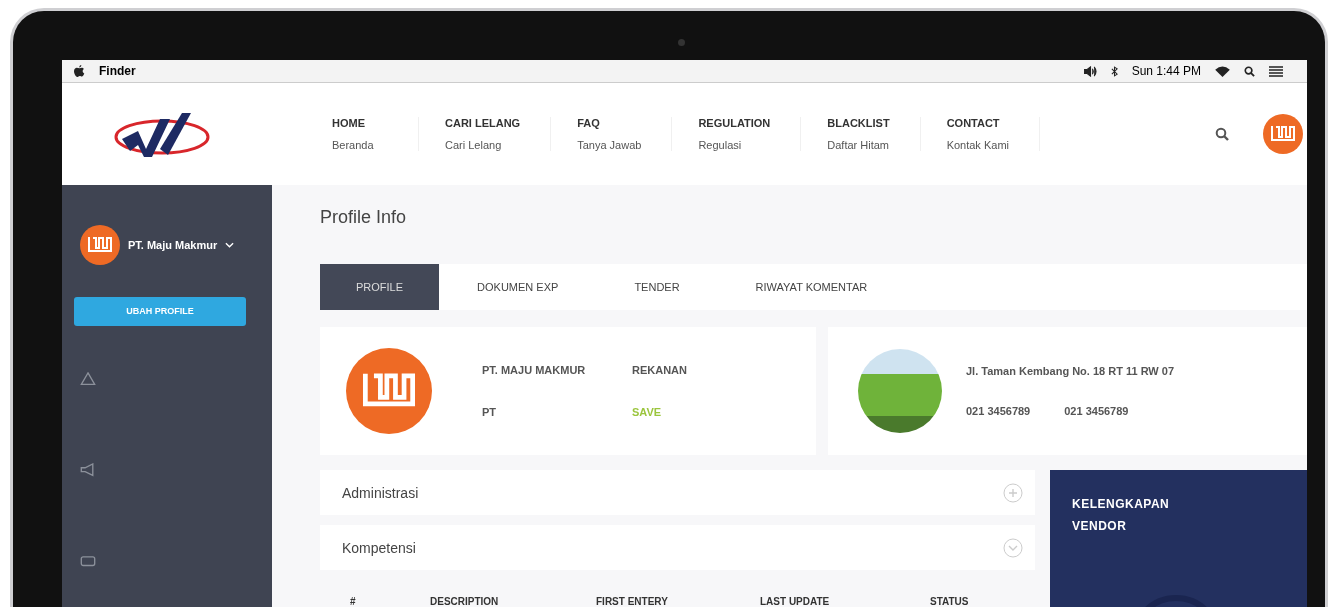  What do you see at coordinates (950, 601) in the screenshot?
I see `column-header: STATUS` at bounding box center [950, 601].